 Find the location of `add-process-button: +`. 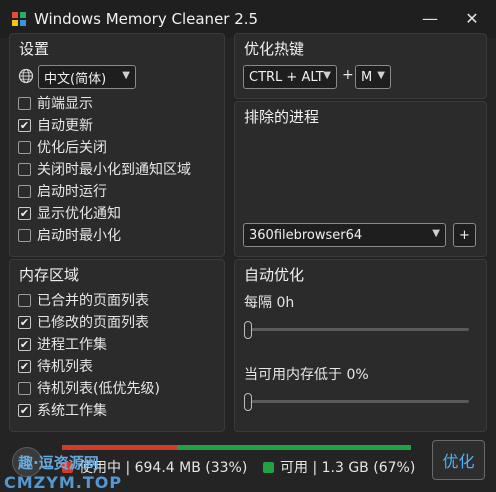

add-process-button: + is located at coordinates (464, 235).